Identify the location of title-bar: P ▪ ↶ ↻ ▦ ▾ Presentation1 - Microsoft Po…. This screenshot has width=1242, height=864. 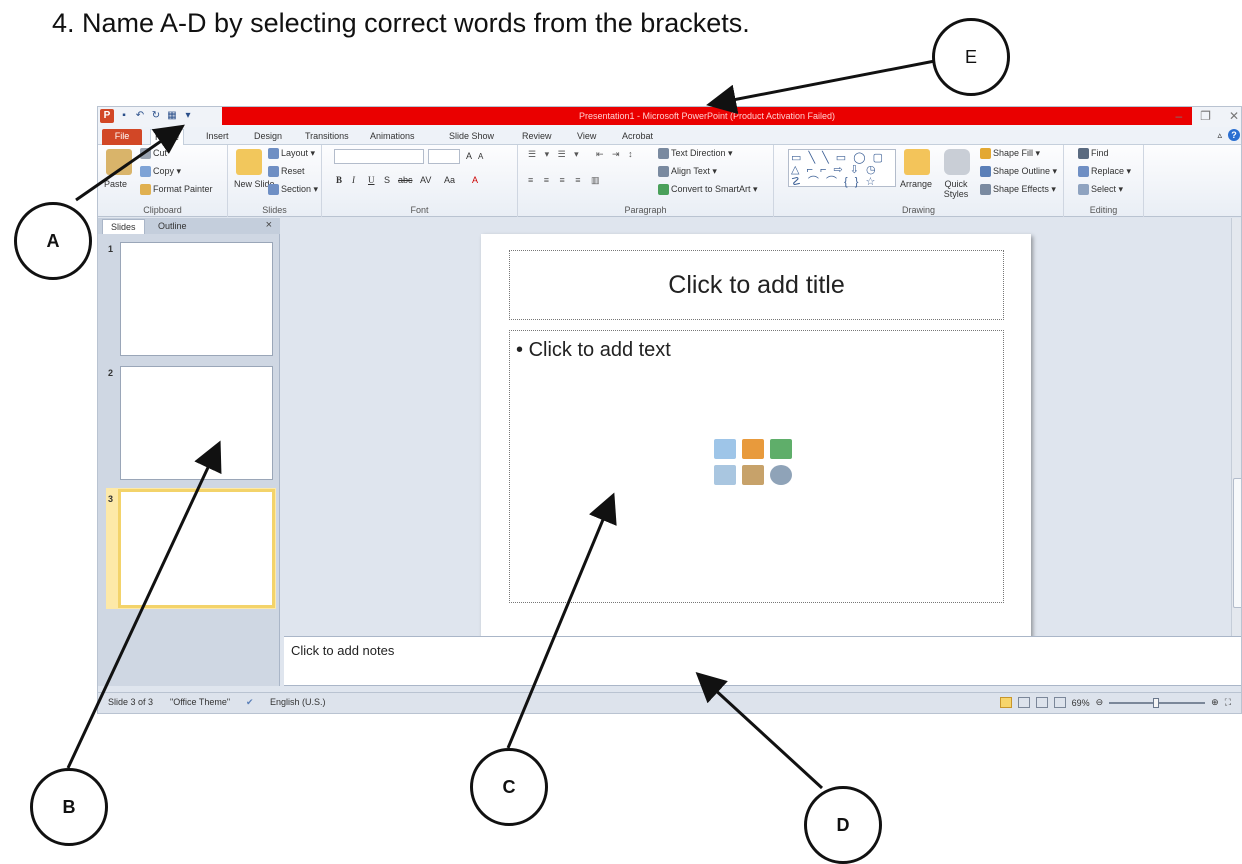
(669, 117).